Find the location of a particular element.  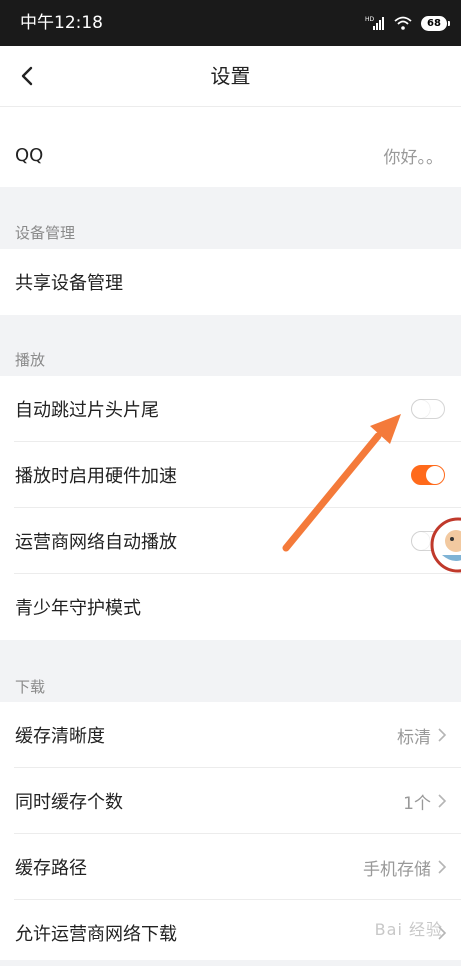

watermark: Bai 经验 is located at coordinates (408, 929).